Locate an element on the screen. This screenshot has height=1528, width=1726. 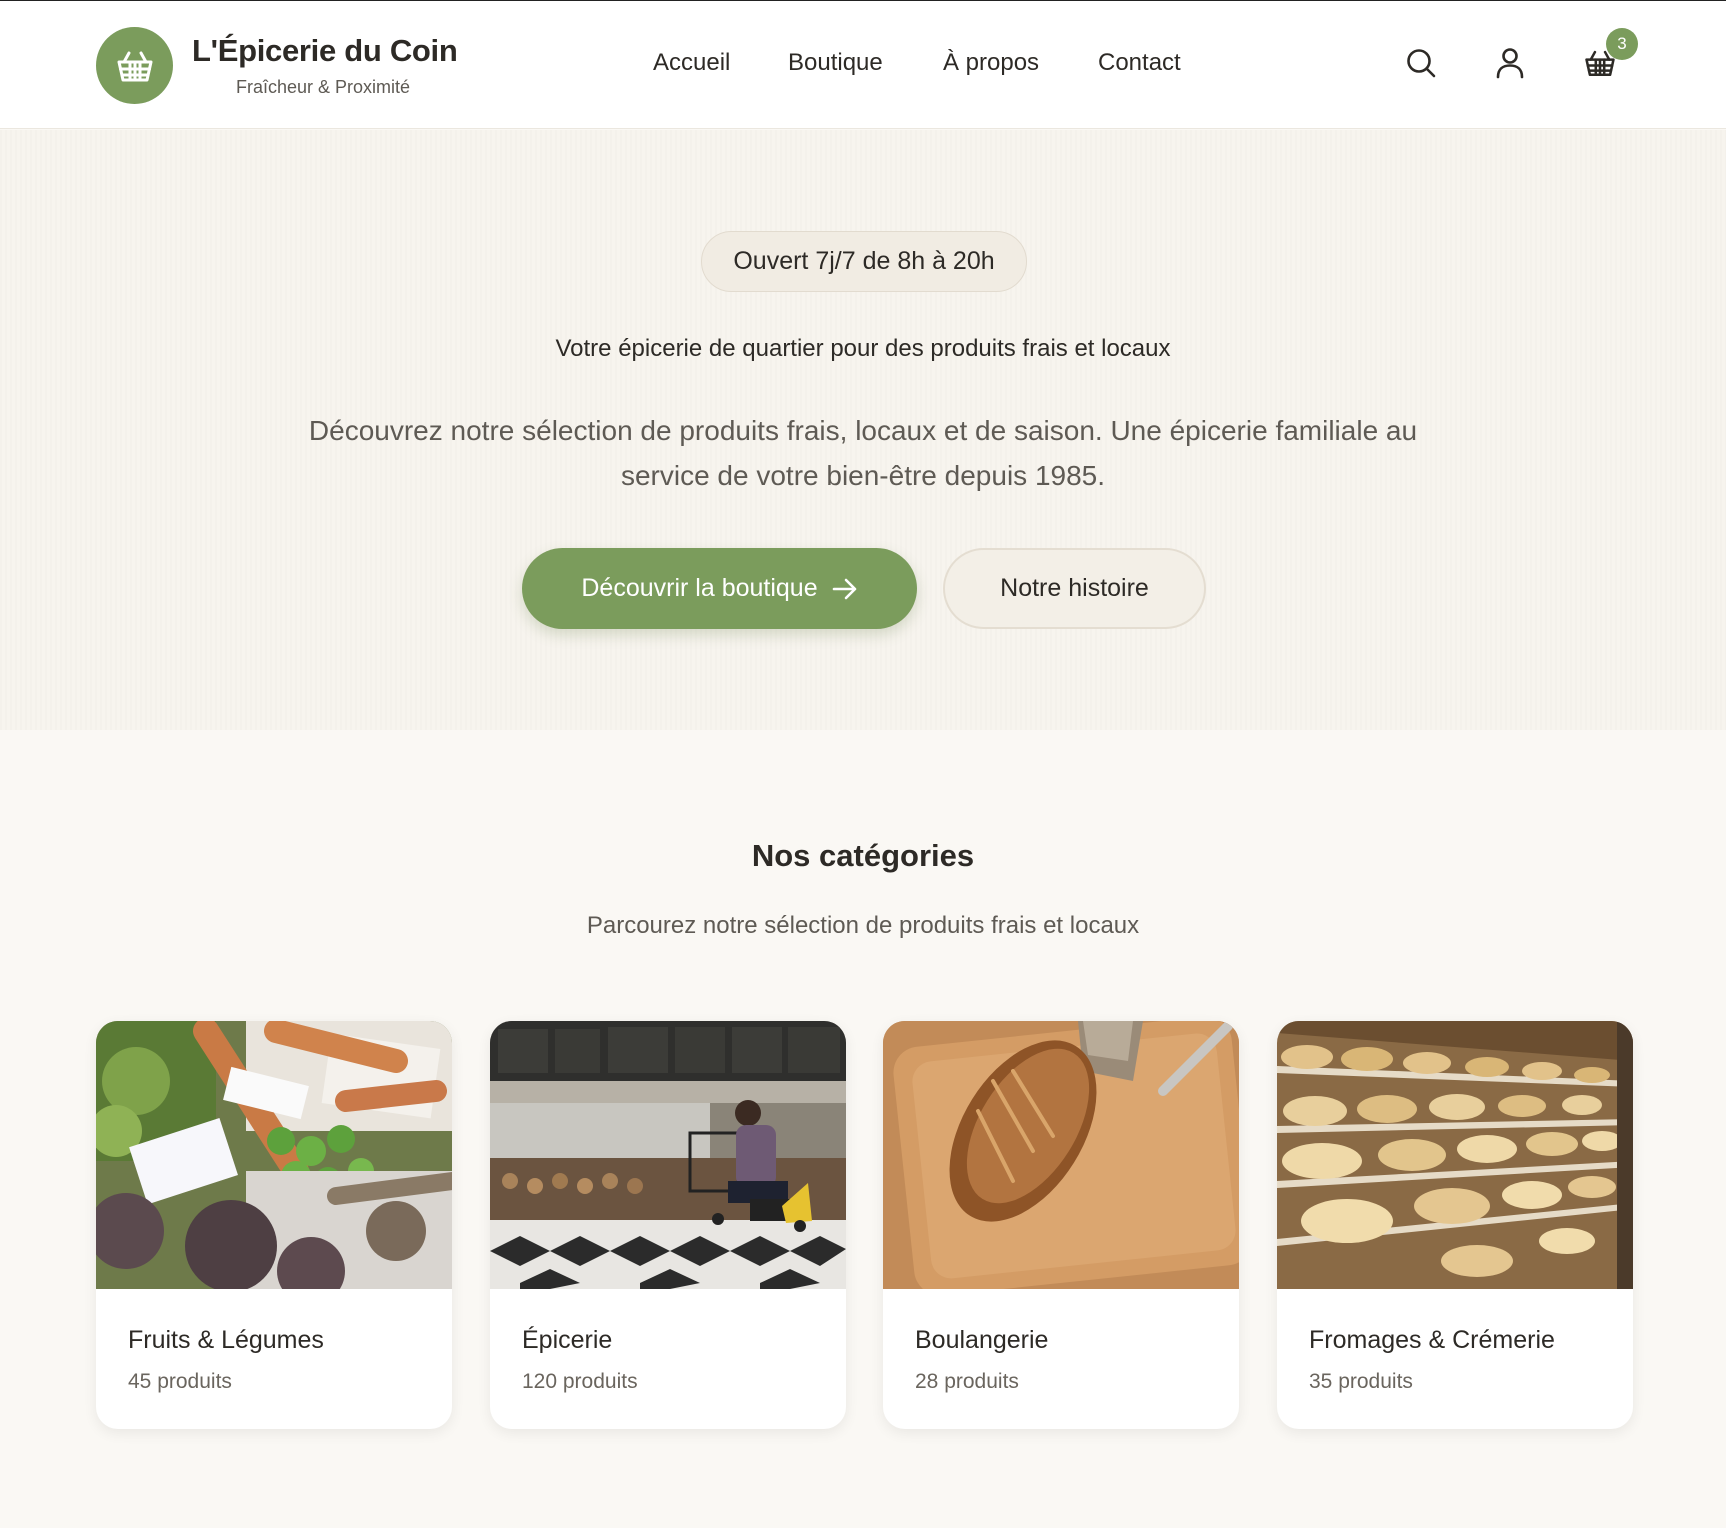
brand-name: L'Épicerie du Coin is located at coordinates (342, 51).